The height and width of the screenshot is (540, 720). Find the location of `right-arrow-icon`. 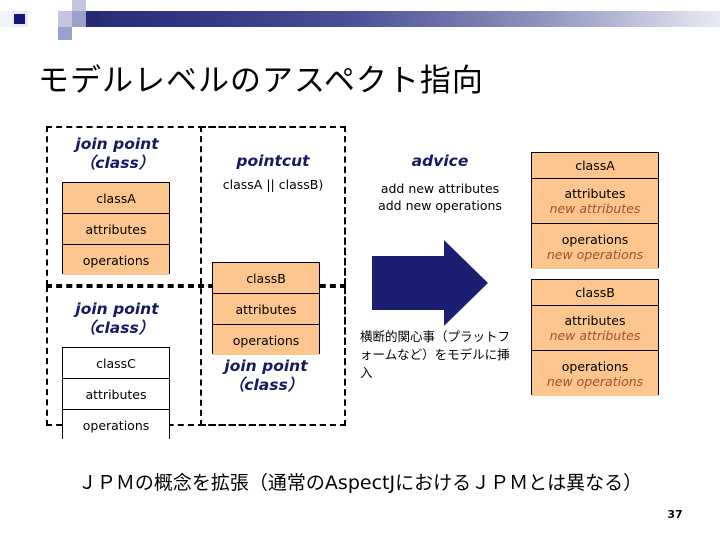

right-arrow-icon is located at coordinates (430, 283).